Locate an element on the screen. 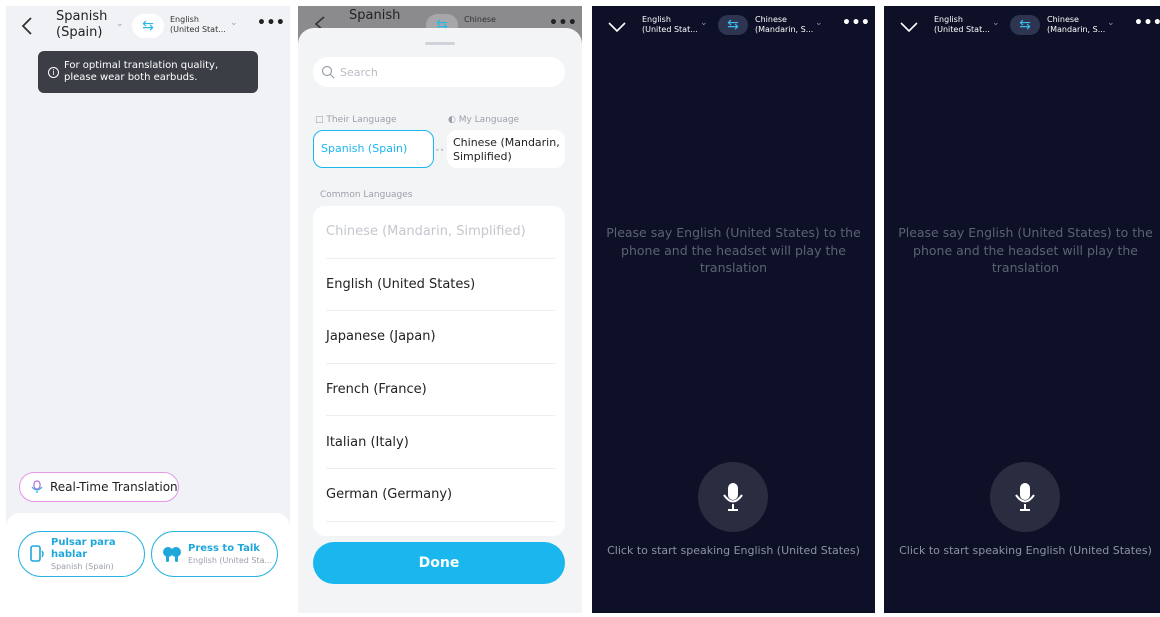 This screenshot has width=1160, height=617. source-language-line2: (Spain) is located at coordinates (79, 32).